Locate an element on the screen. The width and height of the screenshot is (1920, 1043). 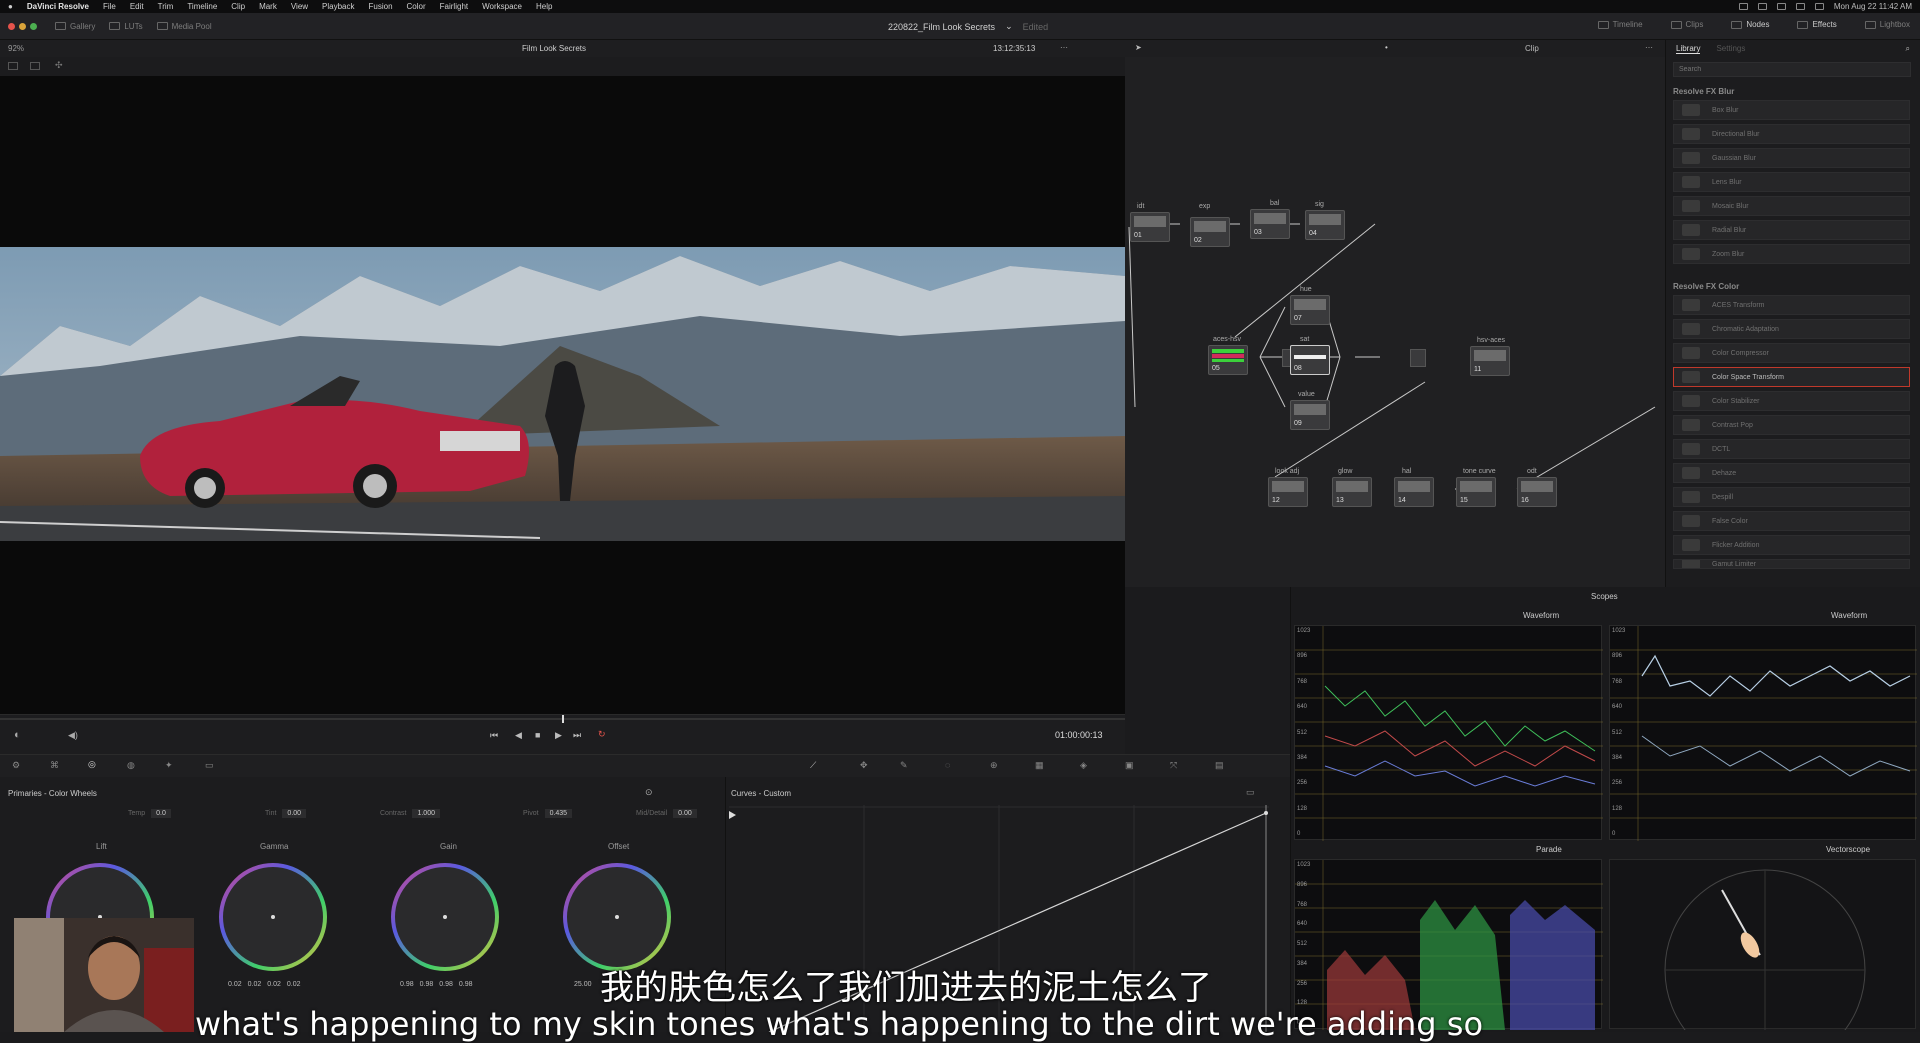
library-item: Directional Blur is located at coordinates (1791, 134).